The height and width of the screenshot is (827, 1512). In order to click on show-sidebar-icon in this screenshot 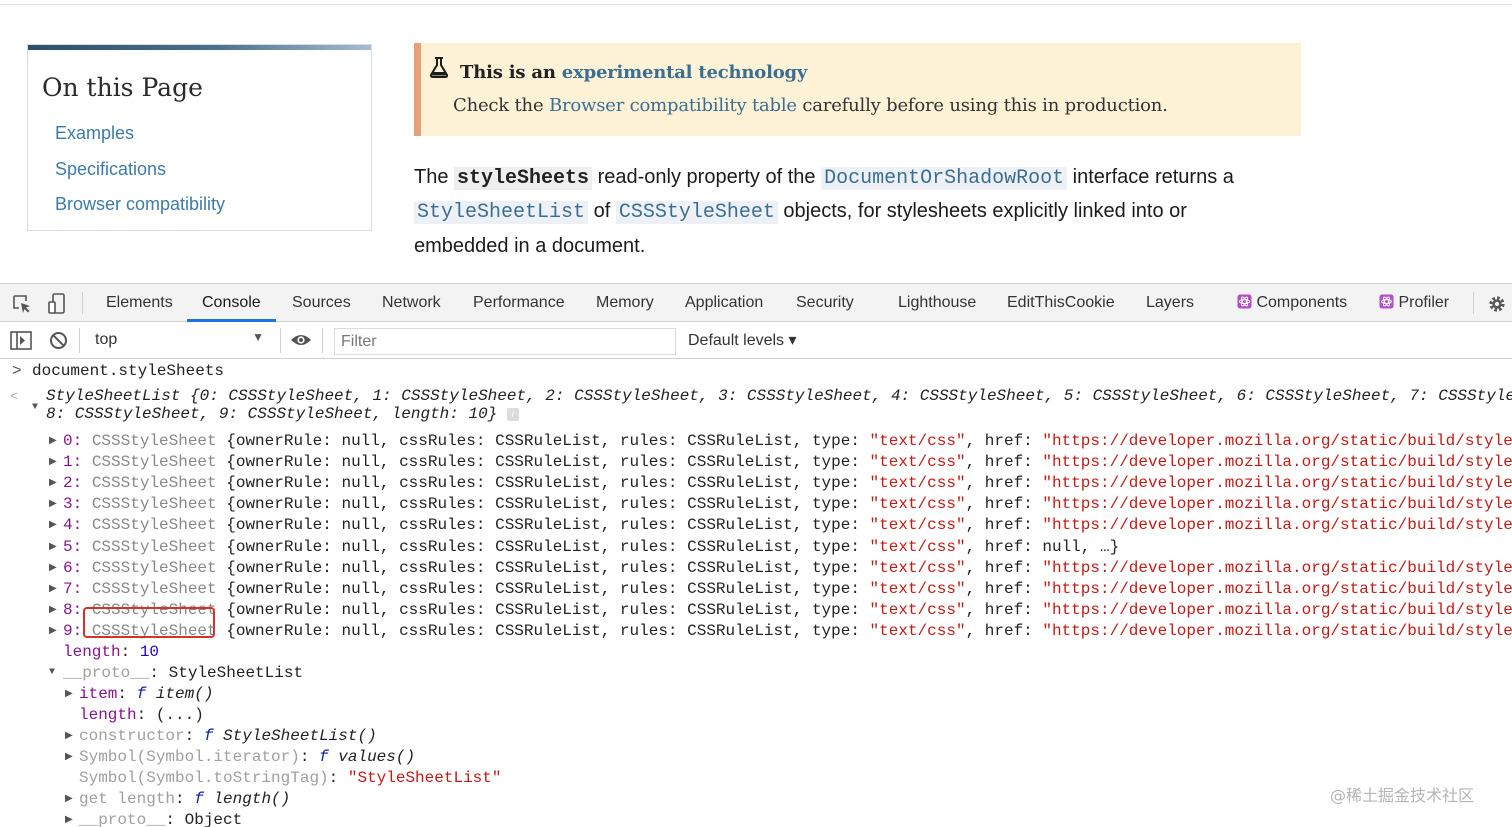, I will do `click(21, 340)`.